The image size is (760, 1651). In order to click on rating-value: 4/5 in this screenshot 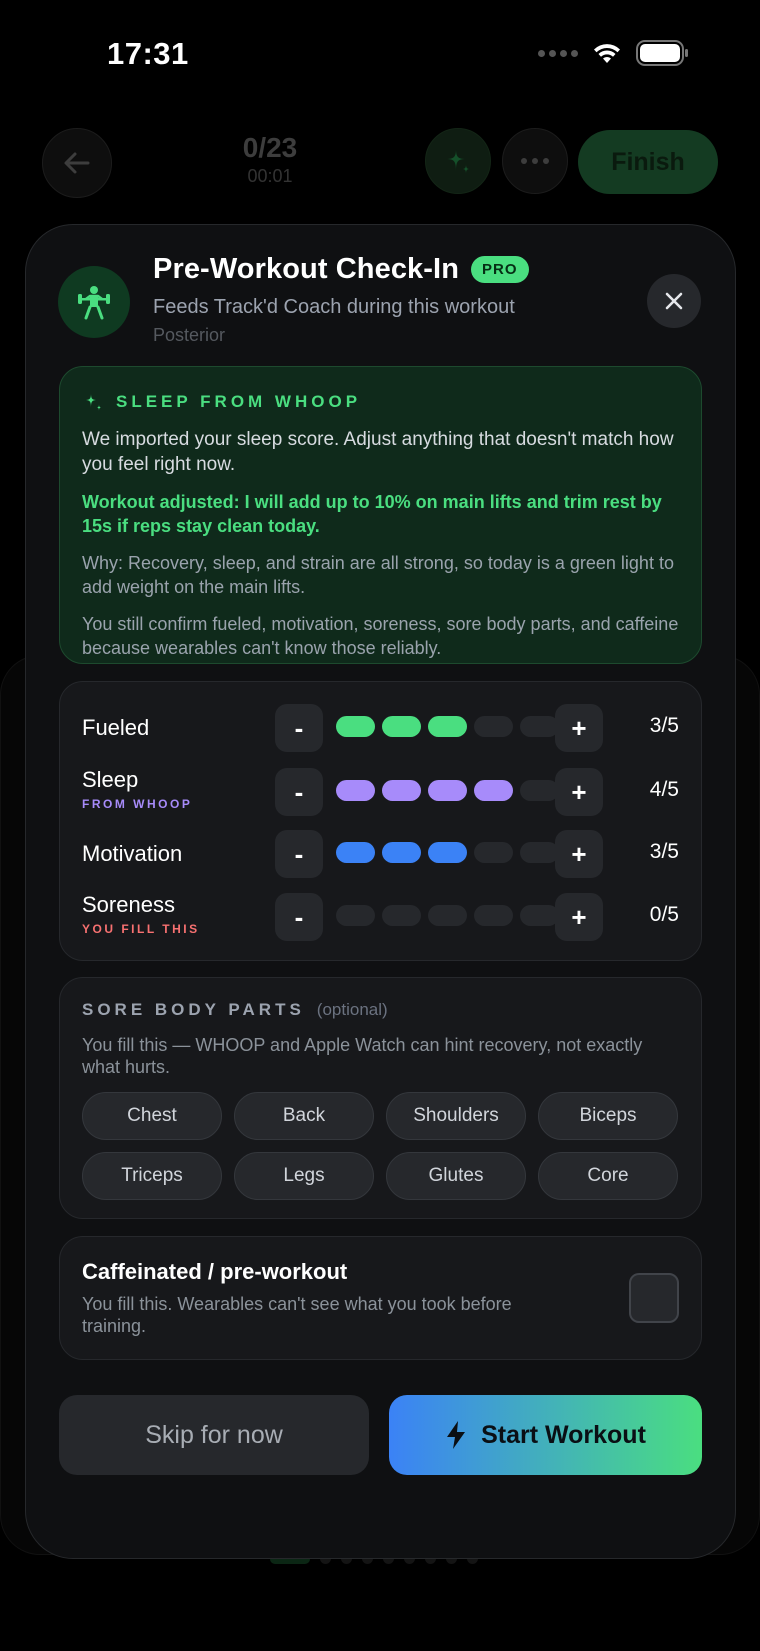, I will do `click(664, 789)`.